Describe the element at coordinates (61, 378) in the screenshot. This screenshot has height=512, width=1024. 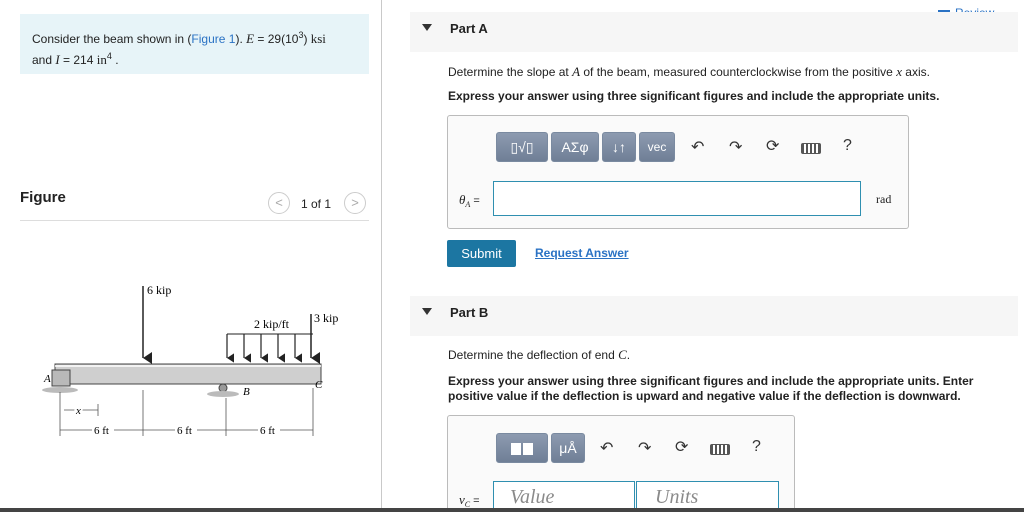
I see `pin-support-a` at that location.